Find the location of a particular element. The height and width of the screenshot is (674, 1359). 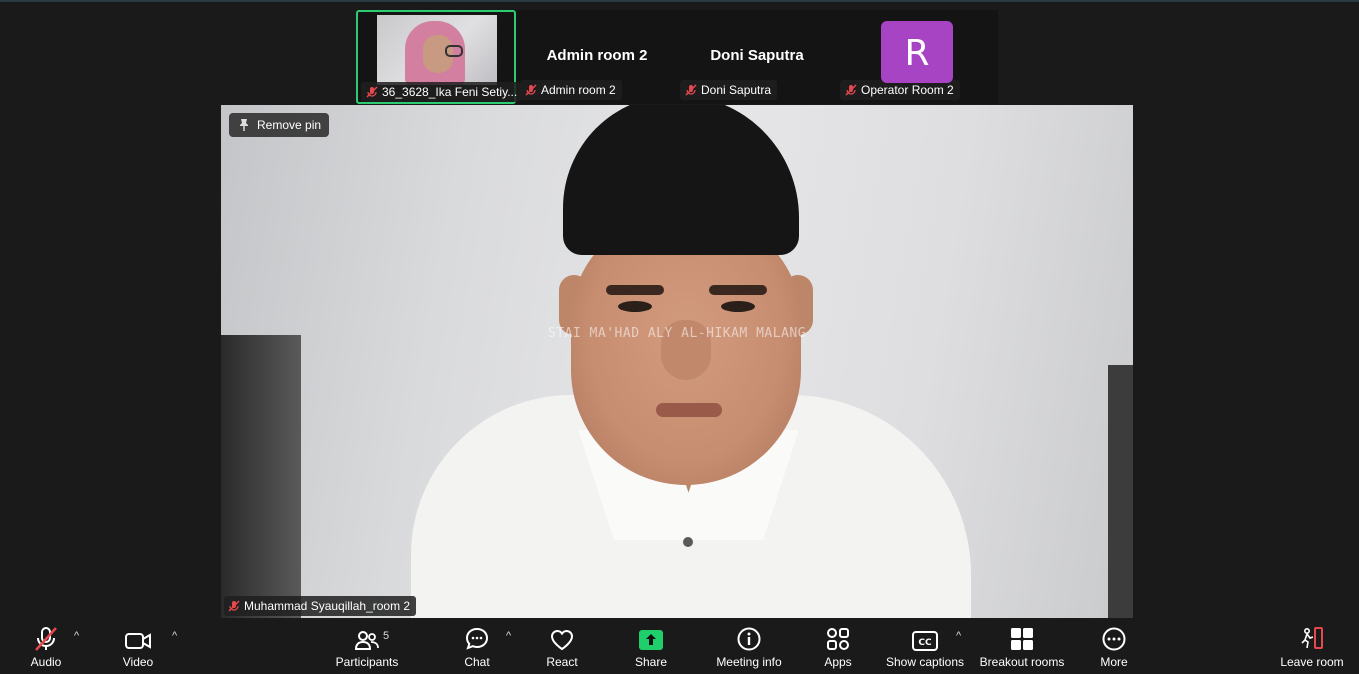

gallery-tile-admin: Admin room 2 Admin room 2 is located at coordinates (597, 57).